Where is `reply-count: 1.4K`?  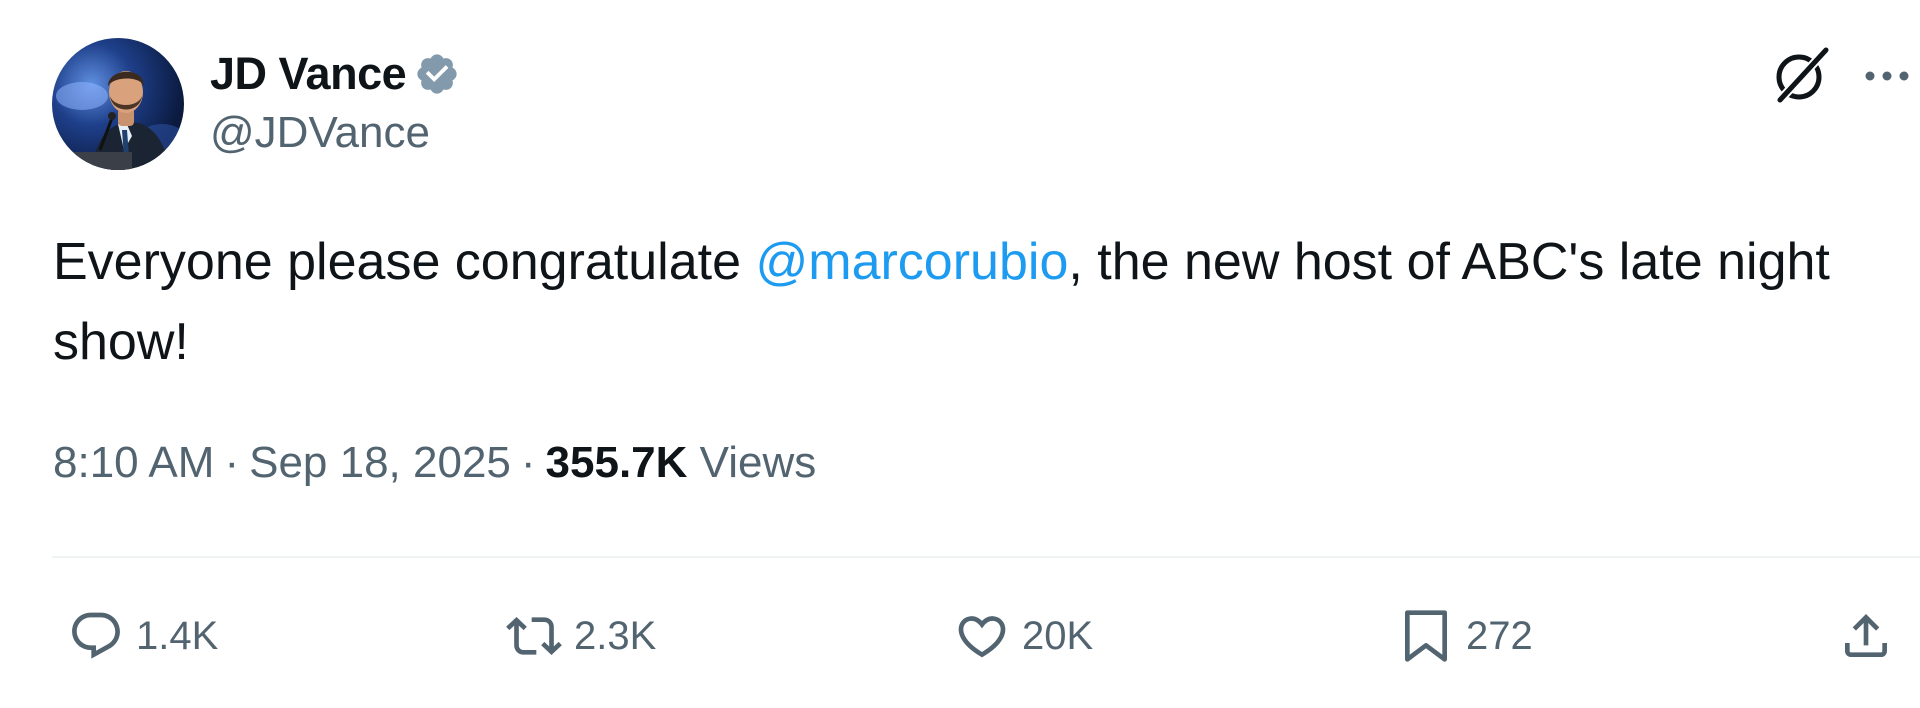
reply-count: 1.4K is located at coordinates (177, 635).